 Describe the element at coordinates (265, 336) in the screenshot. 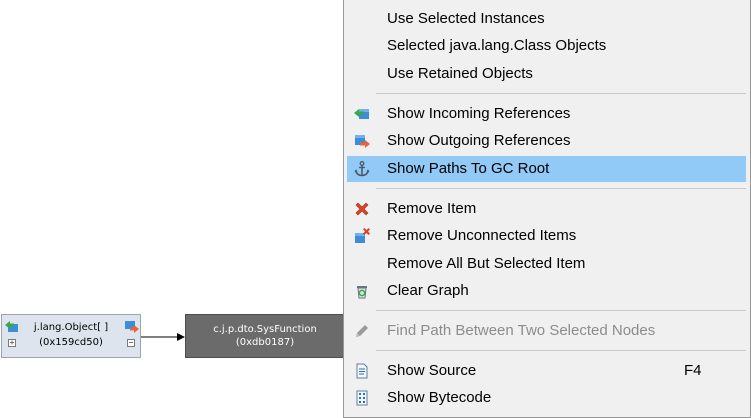

I see `sysfunction-node: c.j.p.dto.SysFunction (0xdb0187)` at that location.